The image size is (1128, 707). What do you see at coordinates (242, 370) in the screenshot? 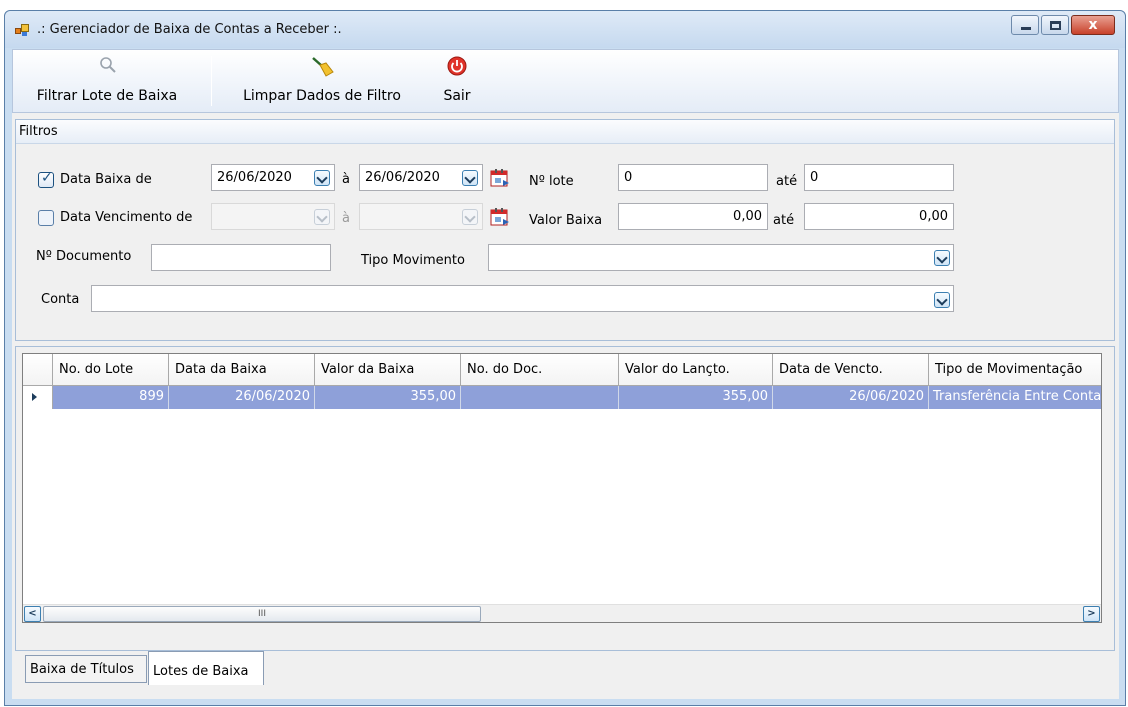
I see `column-header: Data da Baixa` at bounding box center [242, 370].